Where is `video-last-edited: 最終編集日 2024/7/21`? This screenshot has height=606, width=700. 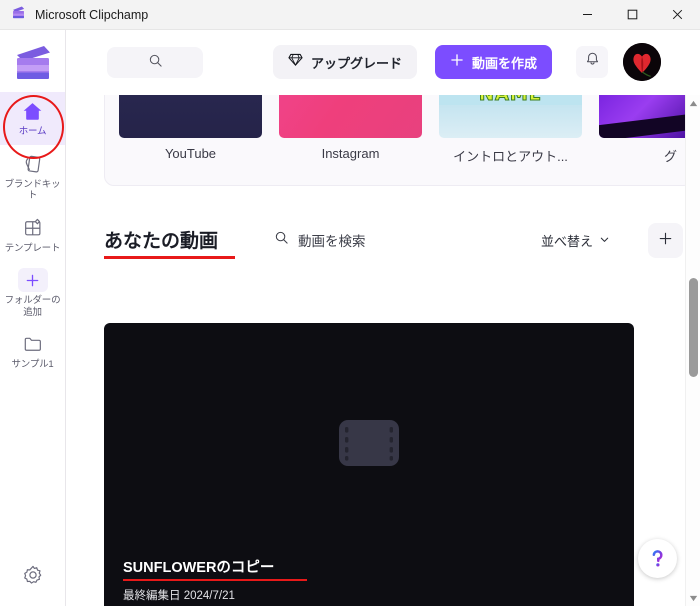
video-last-edited: 最終編集日 2024/7/21 is located at coordinates (215, 595).